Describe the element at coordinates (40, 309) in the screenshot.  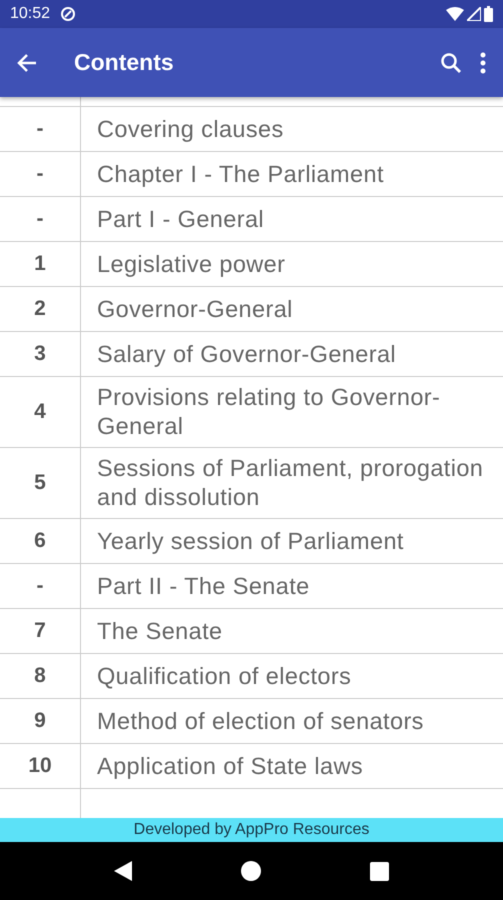
I see `section-number: 2` at that location.